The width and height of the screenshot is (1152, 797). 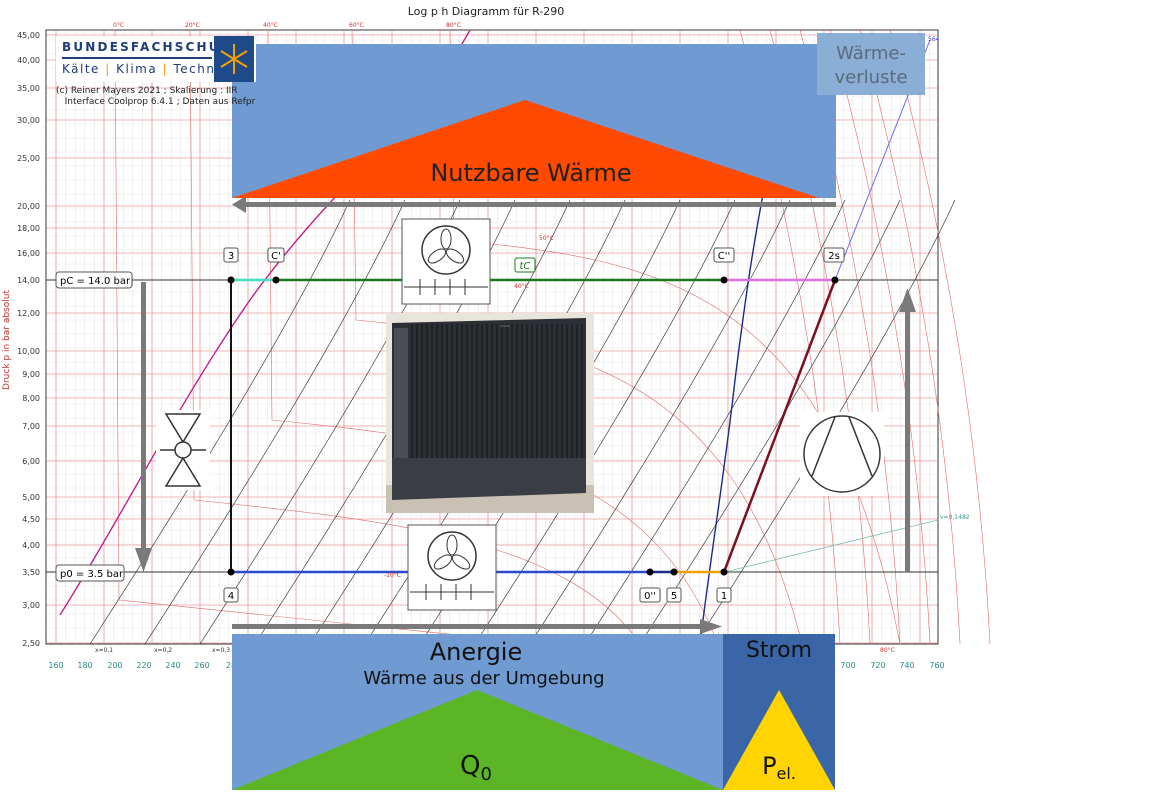 I want to click on expansion-valve-icon, so click(x=183, y=450).